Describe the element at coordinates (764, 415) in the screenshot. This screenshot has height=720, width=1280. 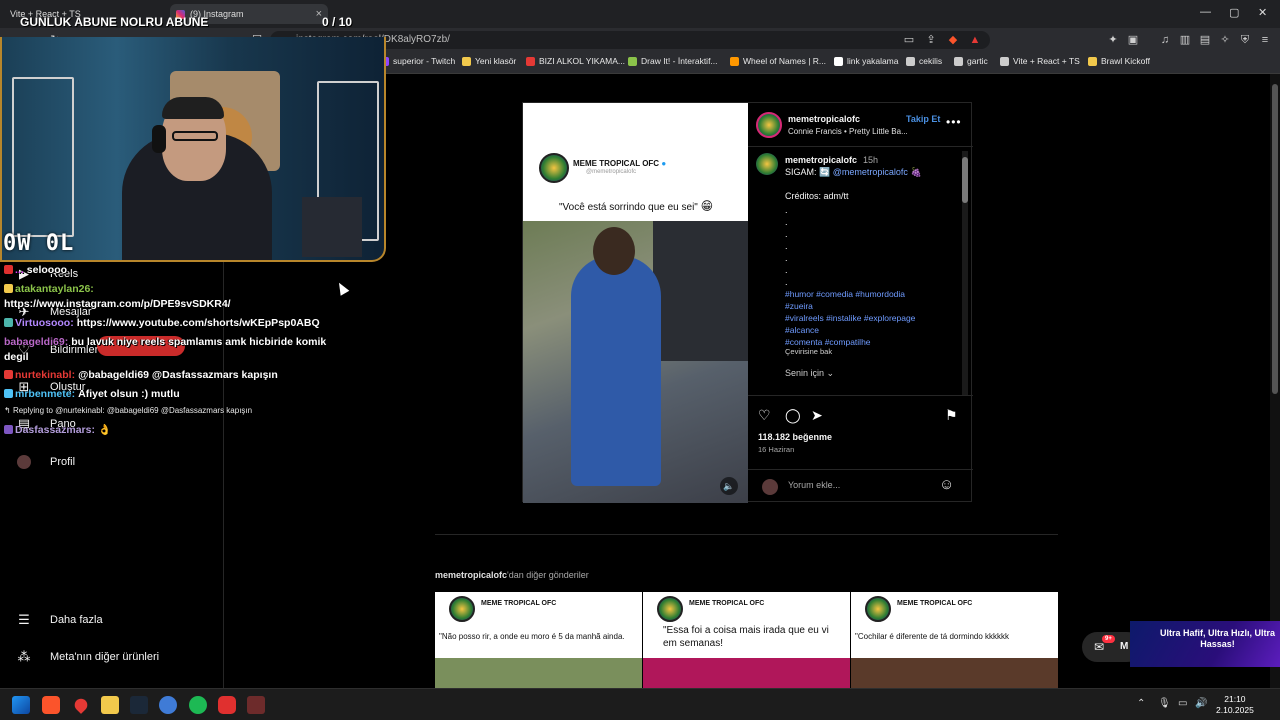
I see `like-heart-icon: ♡` at that location.